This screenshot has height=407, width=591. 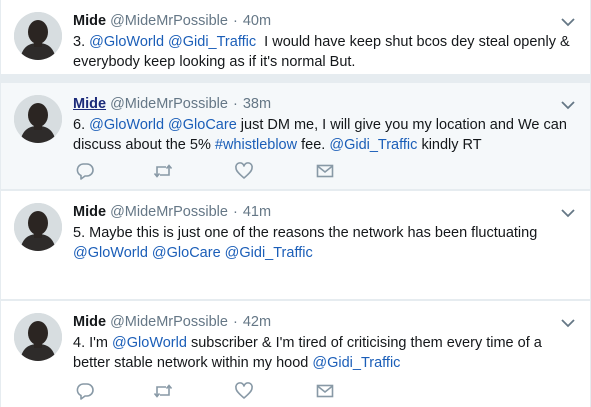 I want to click on hashtag-link: #whistleblow, so click(x=256, y=145).